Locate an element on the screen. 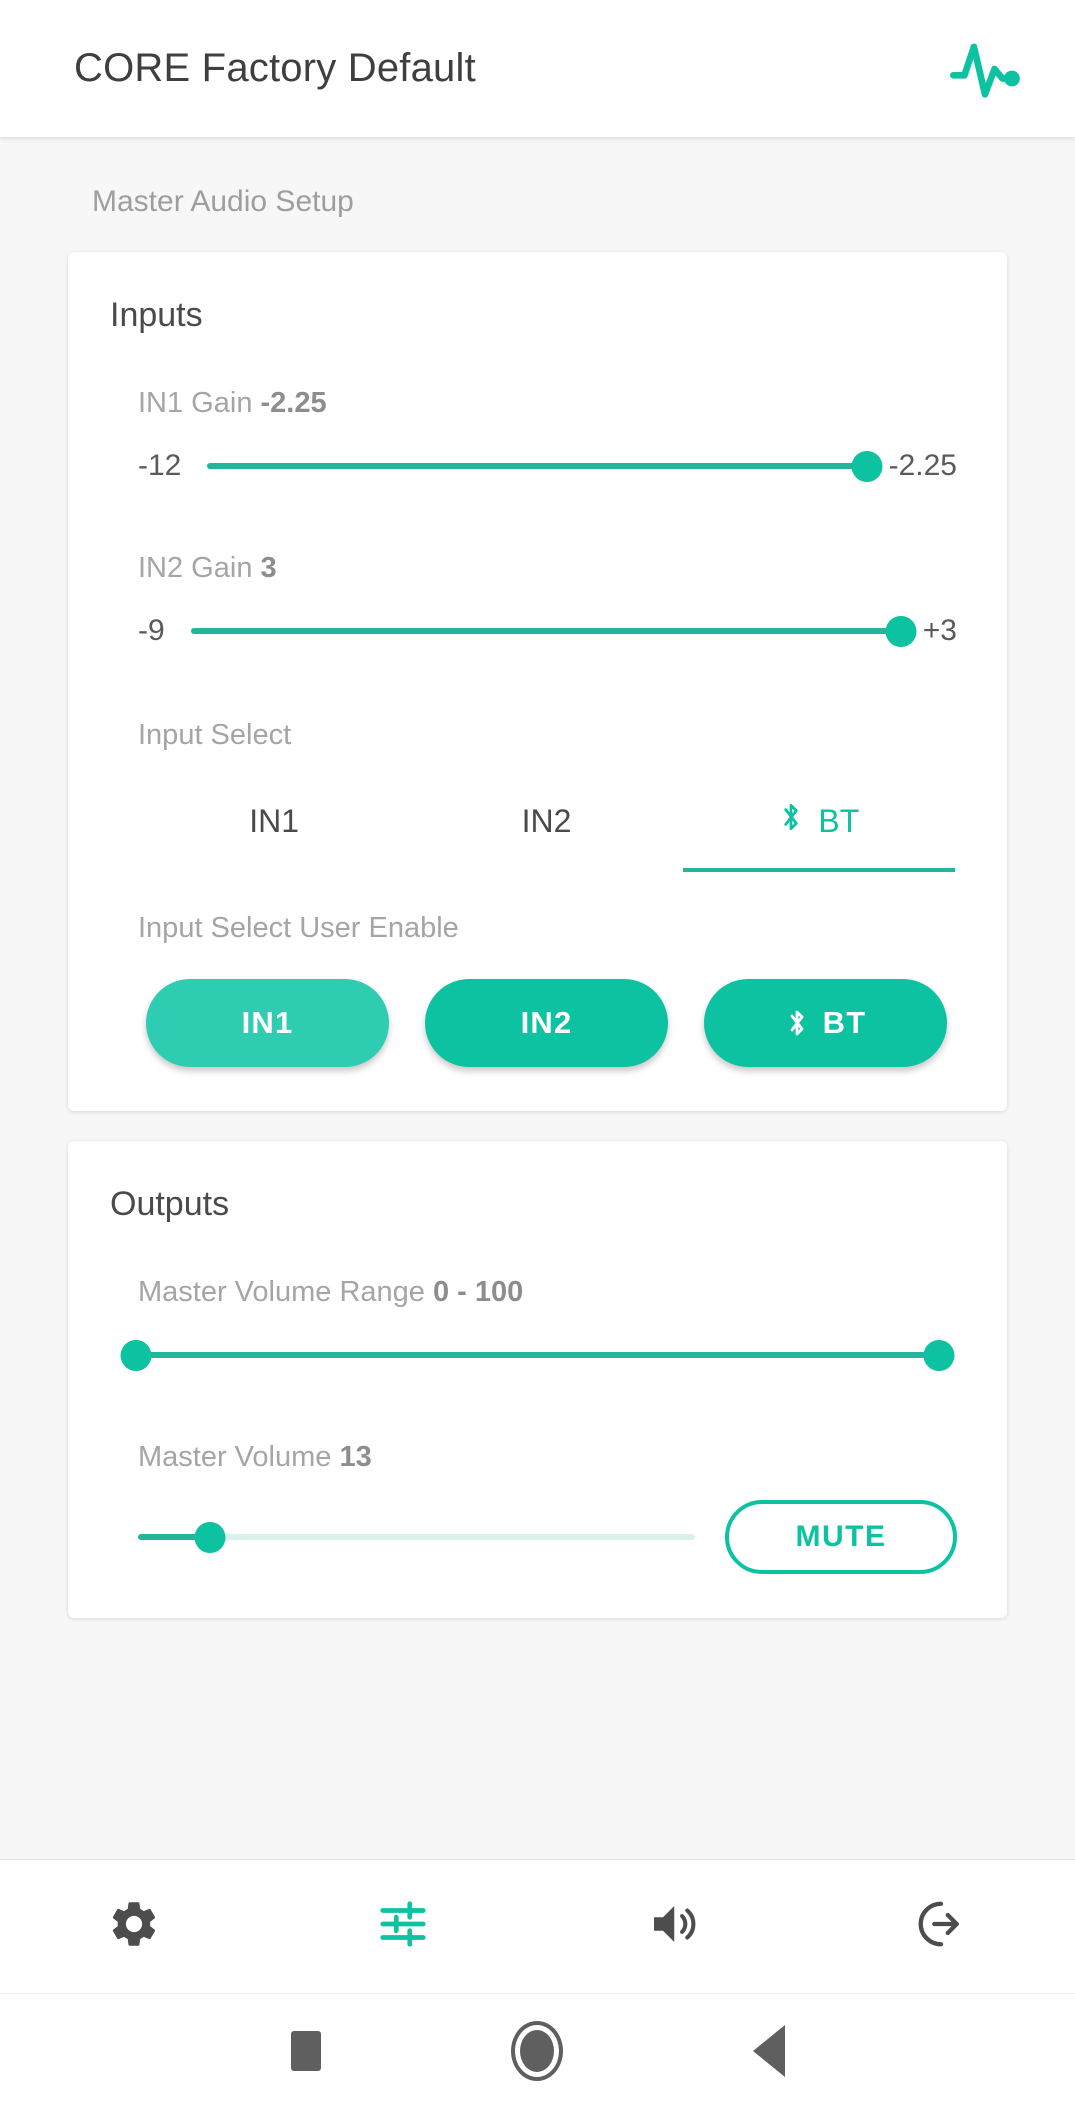  enable-bt-button: BT is located at coordinates (825, 1023).